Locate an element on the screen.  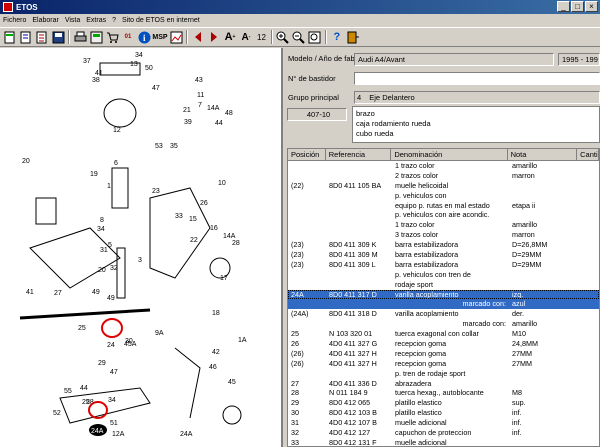
zoom-in-icon is located at coordinates (283, 37).